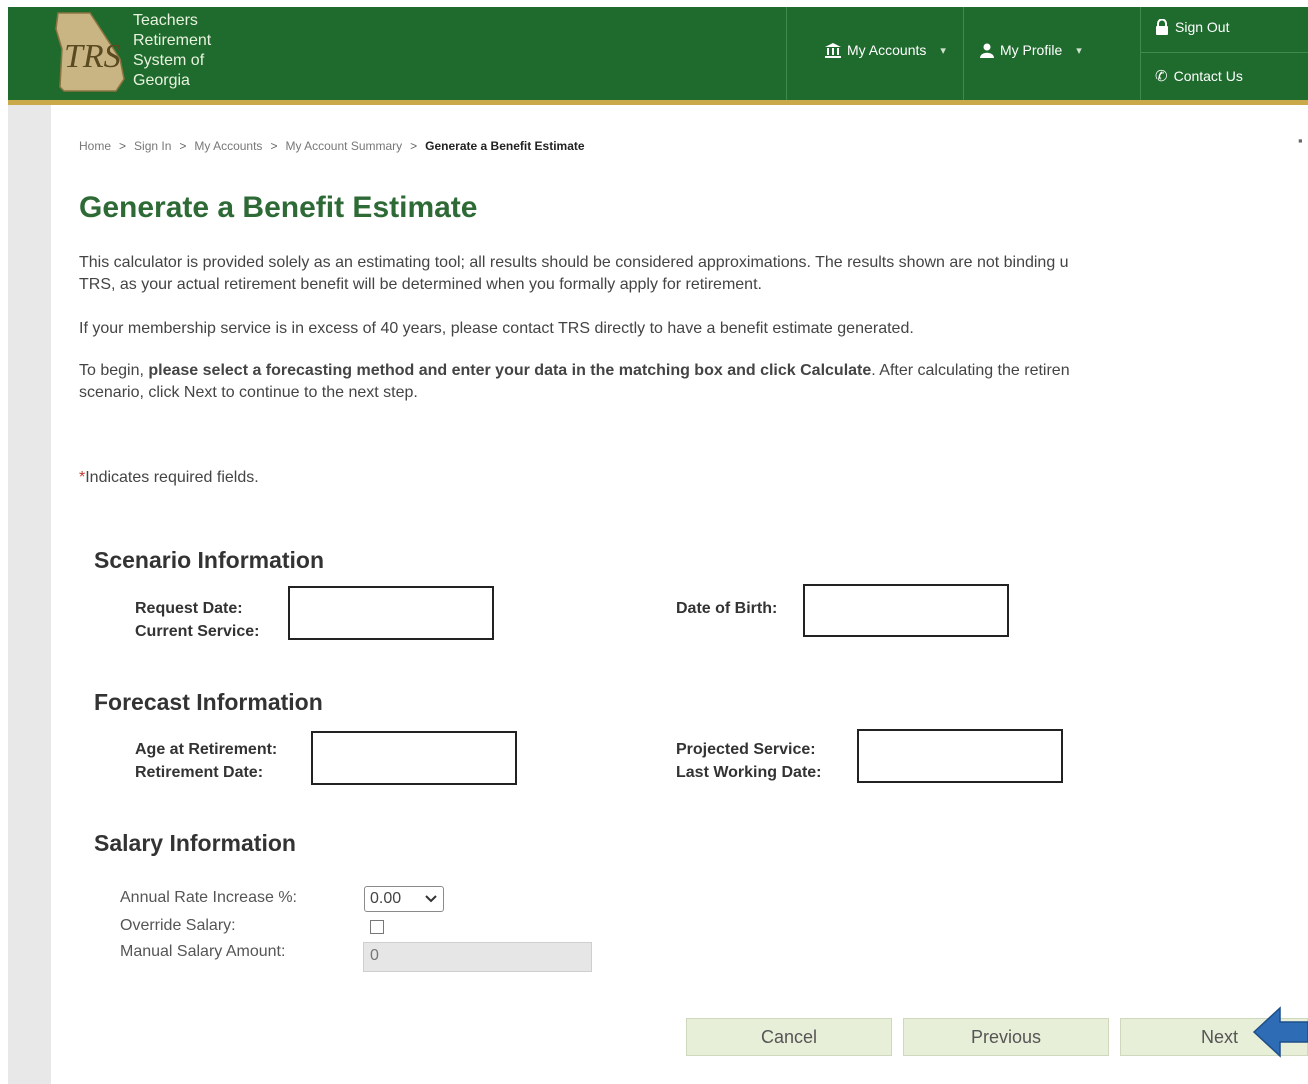  What do you see at coordinates (391, 613) in the screenshot?
I see `redacted-request-date-value` at bounding box center [391, 613].